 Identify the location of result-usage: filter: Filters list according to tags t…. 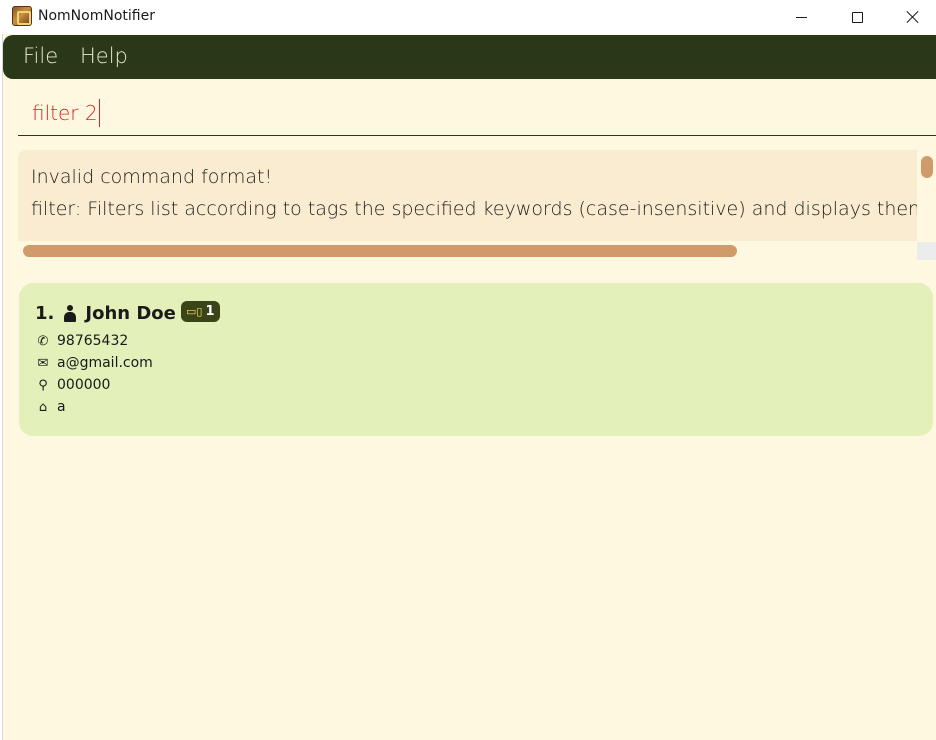
(474, 209).